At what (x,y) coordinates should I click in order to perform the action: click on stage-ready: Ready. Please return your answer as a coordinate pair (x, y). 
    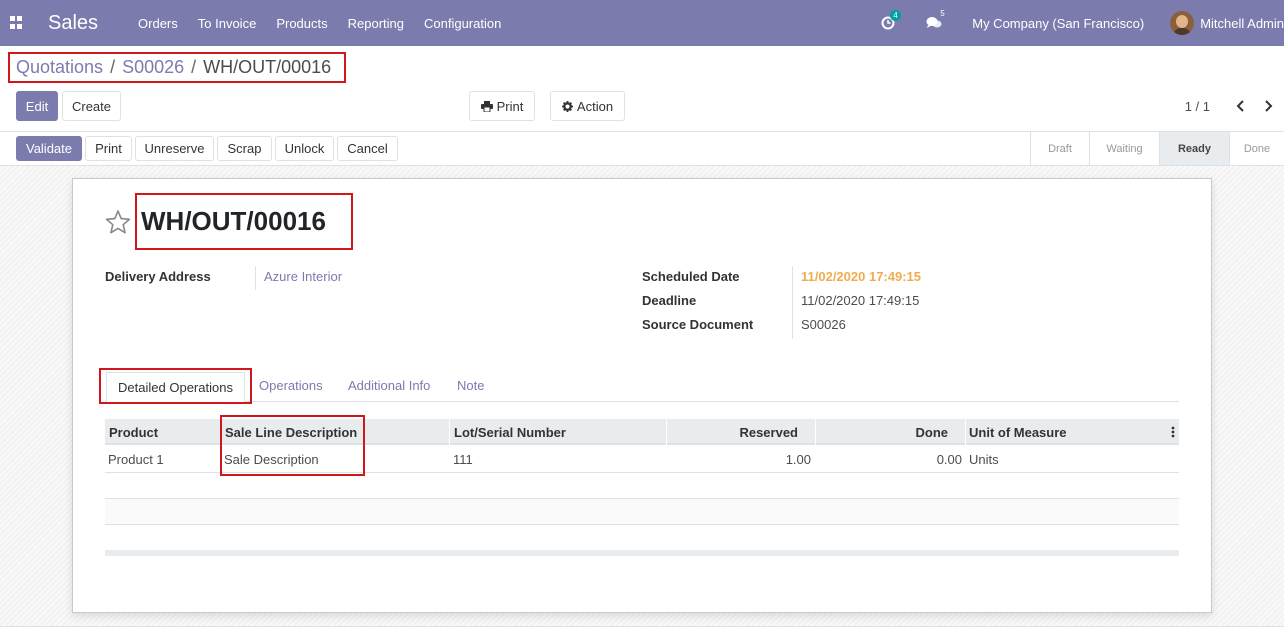
    Looking at the image, I should click on (1194, 148).